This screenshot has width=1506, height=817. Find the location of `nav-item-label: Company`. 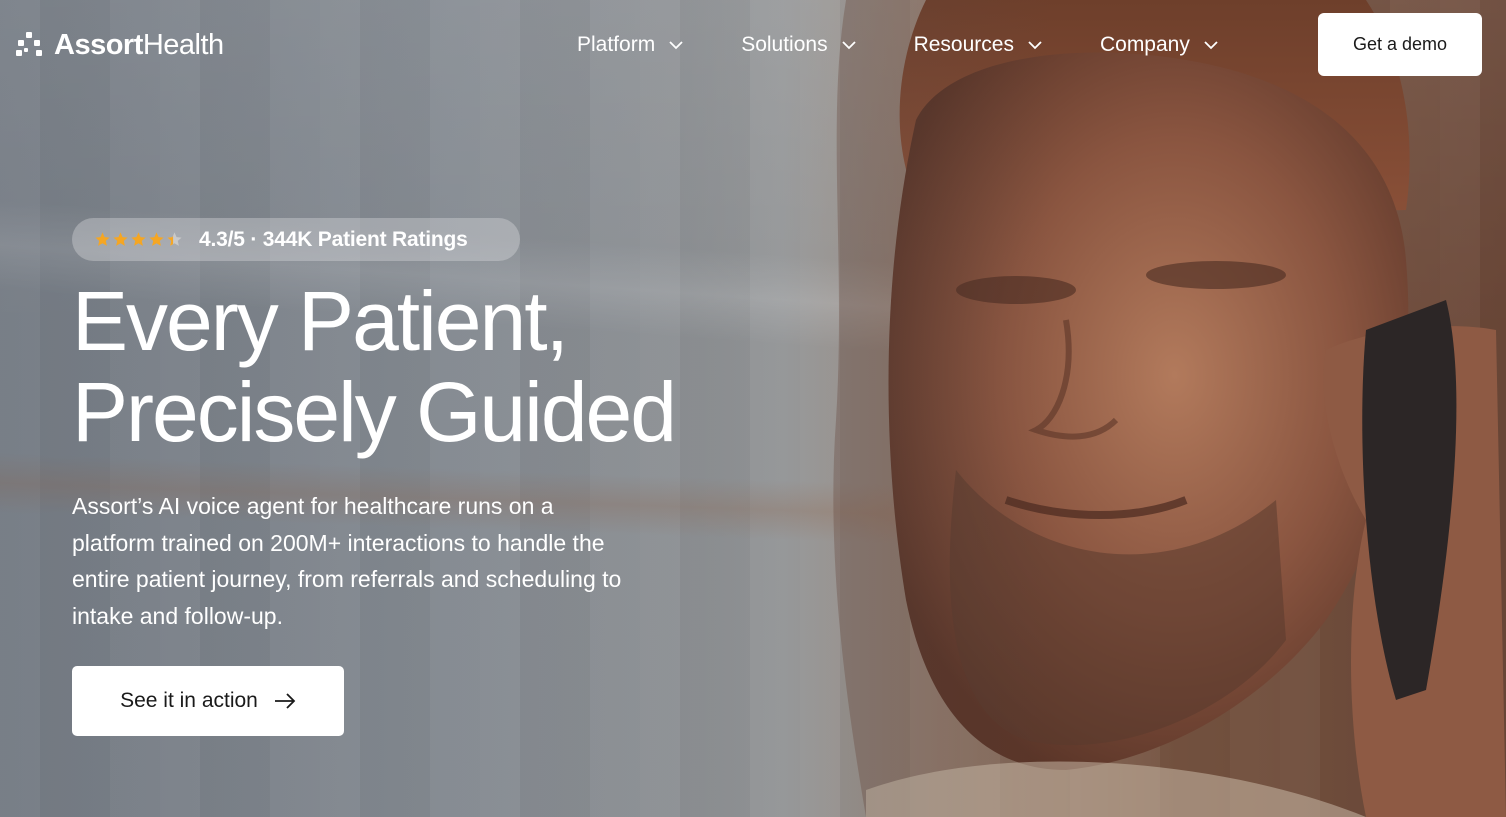

nav-item-label: Company is located at coordinates (1144, 44).